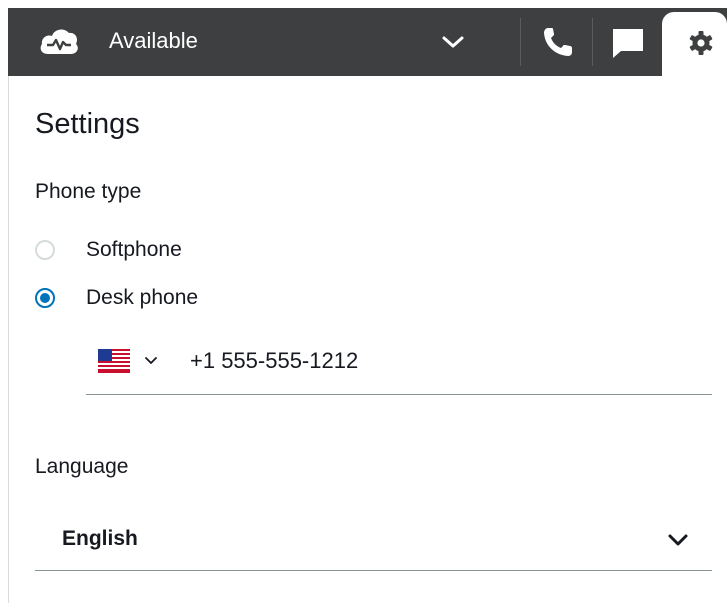 This screenshot has width=727, height=603. What do you see at coordinates (88, 191) in the screenshot?
I see `phone-type-label: Phone type` at bounding box center [88, 191].